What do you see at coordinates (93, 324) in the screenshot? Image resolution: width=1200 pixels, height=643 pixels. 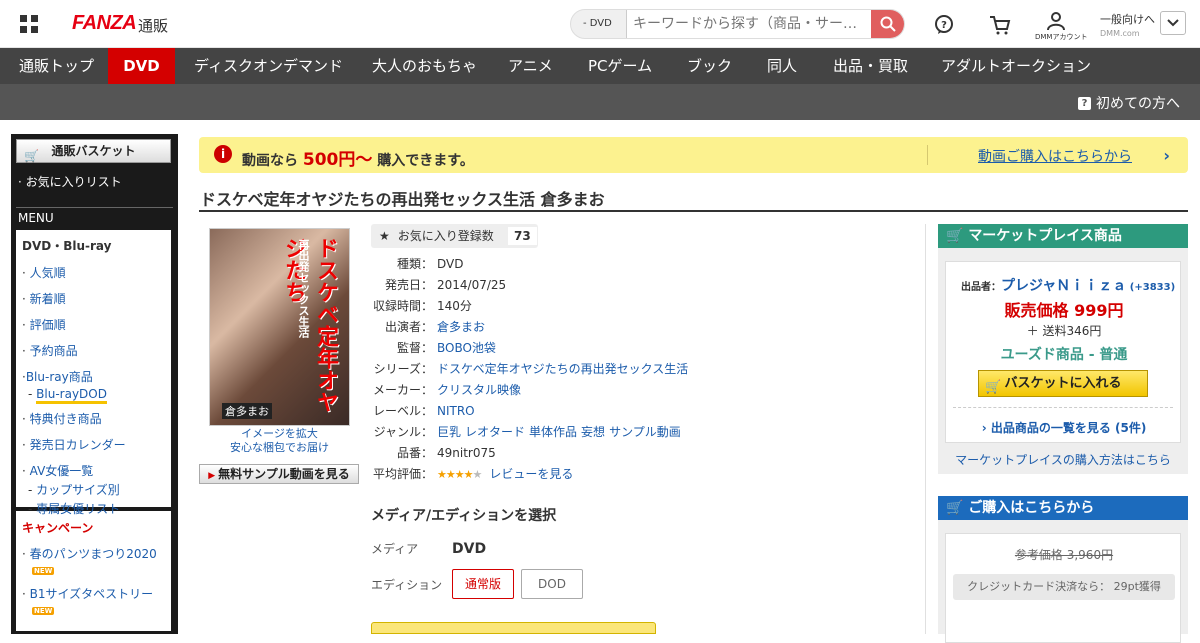 I see `menu-item: · 評価順` at bounding box center [93, 324].